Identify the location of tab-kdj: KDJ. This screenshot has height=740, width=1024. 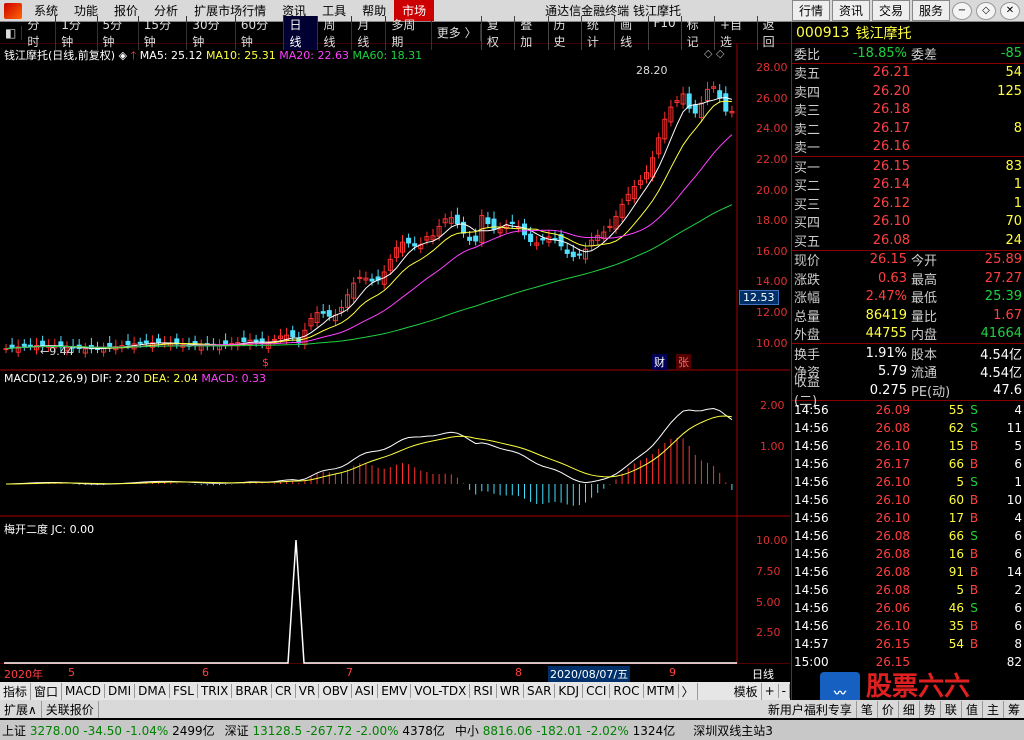
(569, 691).